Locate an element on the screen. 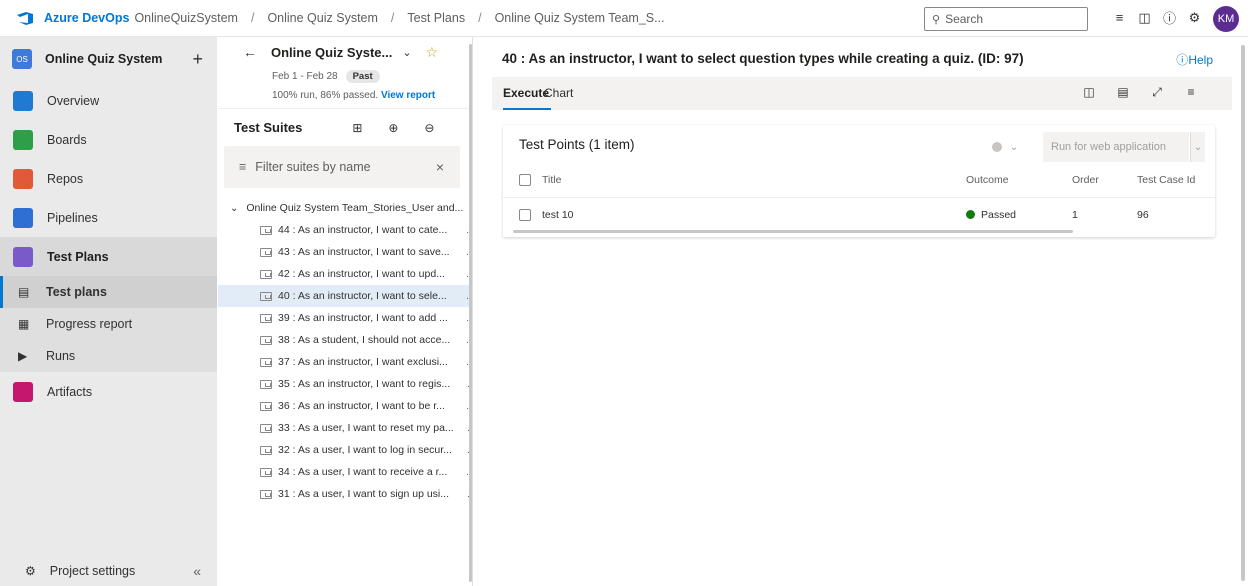  suite-hierarchy-icon: ⊞ is located at coordinates (370, 128).